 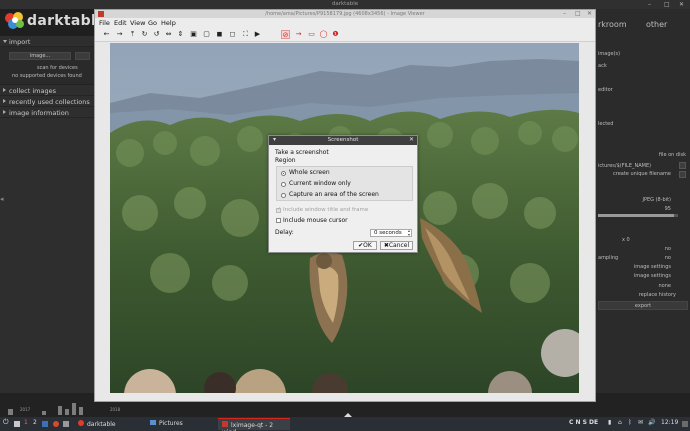 What do you see at coordinates (283, 195) in the screenshot?
I see `capture-area-radio` at bounding box center [283, 195].